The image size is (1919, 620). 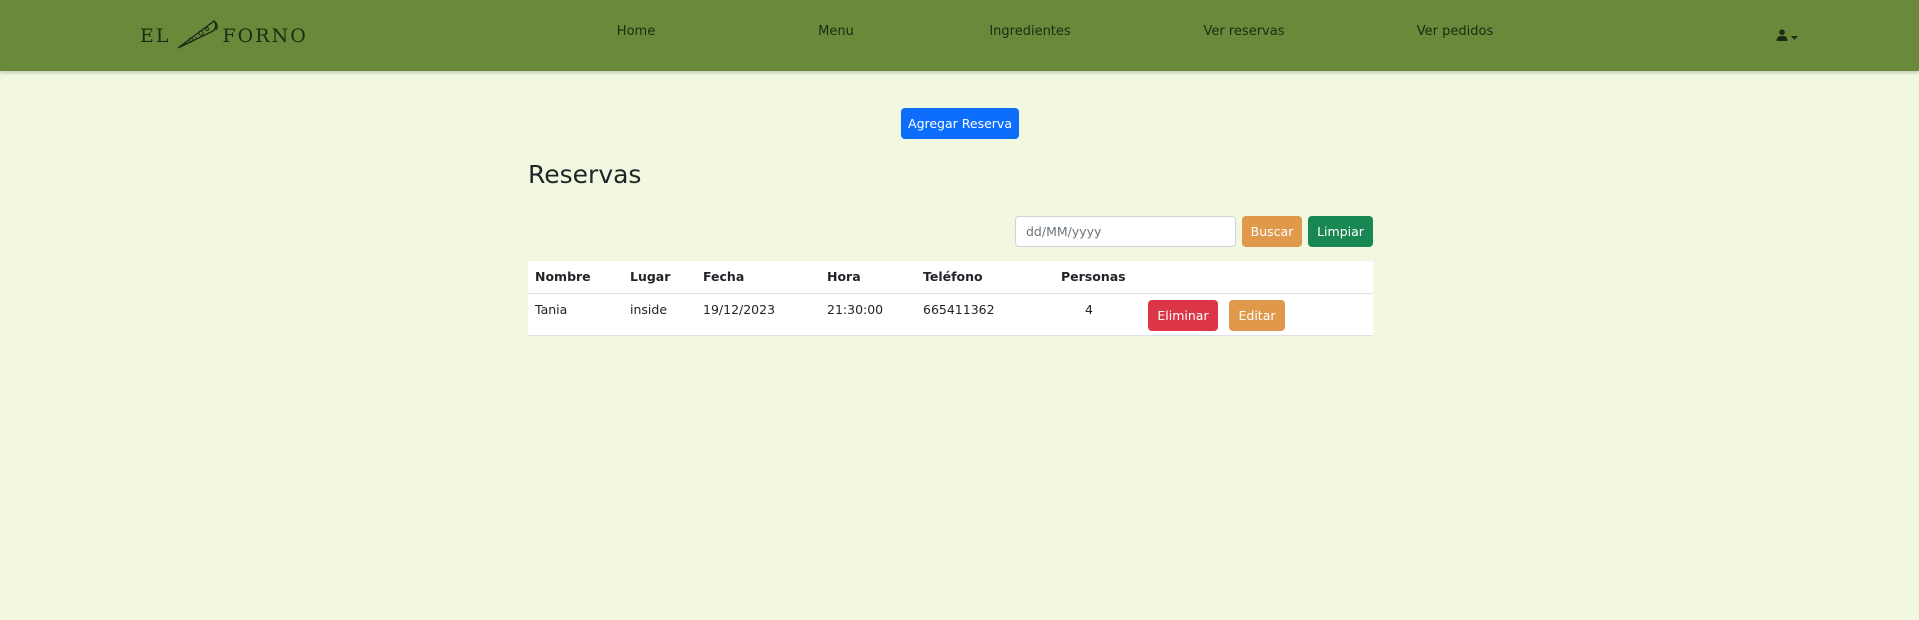 What do you see at coordinates (265, 36) in the screenshot?
I see `brand-text-right: FORNO` at bounding box center [265, 36].